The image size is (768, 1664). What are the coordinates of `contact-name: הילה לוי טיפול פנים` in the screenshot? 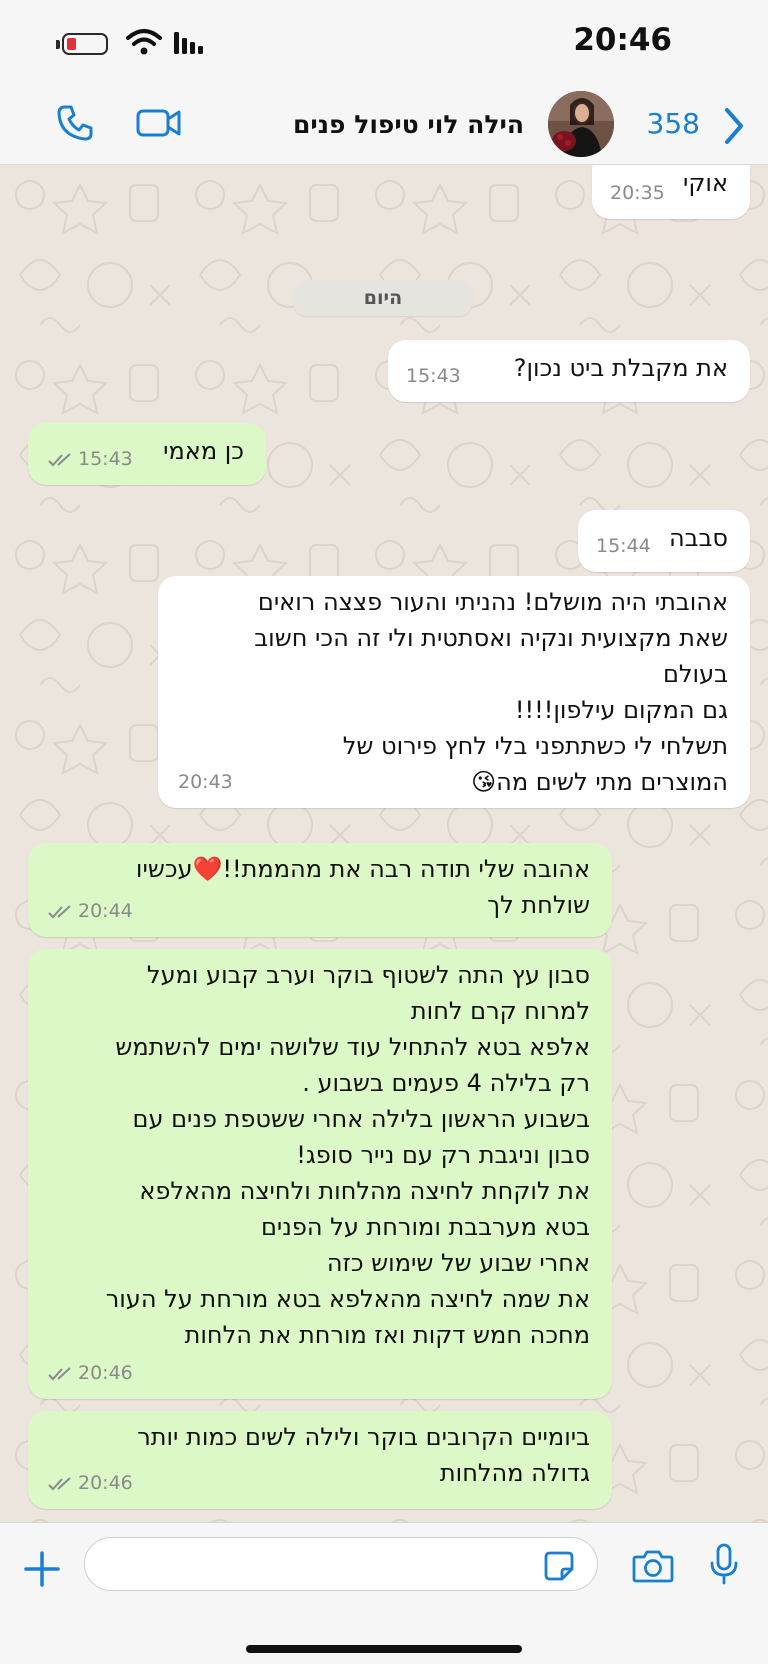 It's located at (408, 124).